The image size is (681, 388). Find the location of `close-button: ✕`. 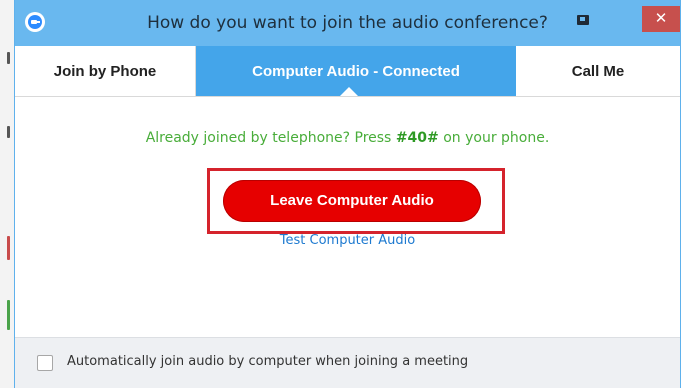

close-button: ✕ is located at coordinates (661, 19).